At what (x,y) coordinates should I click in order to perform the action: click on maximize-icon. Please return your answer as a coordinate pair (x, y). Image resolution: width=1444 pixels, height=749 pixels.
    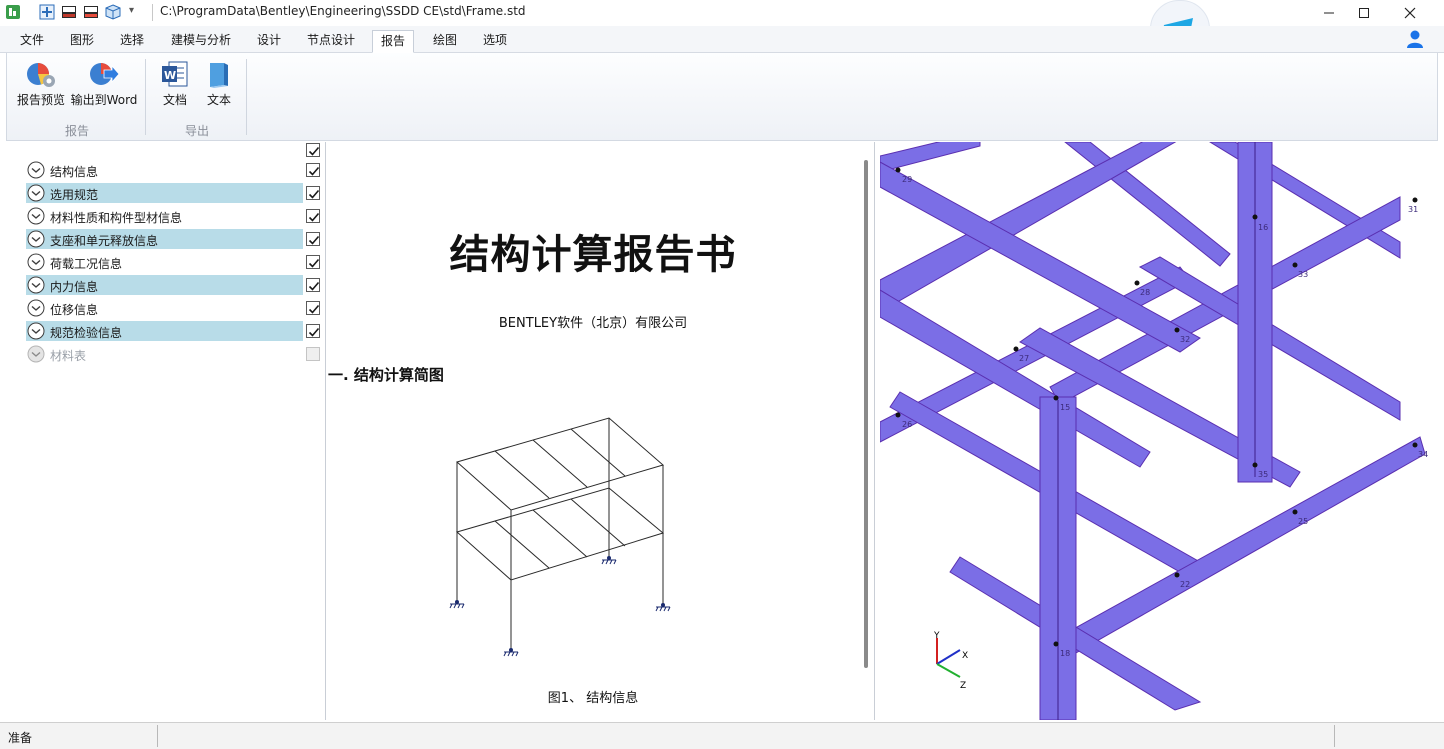
    Looking at the image, I should click on (1364, 13).